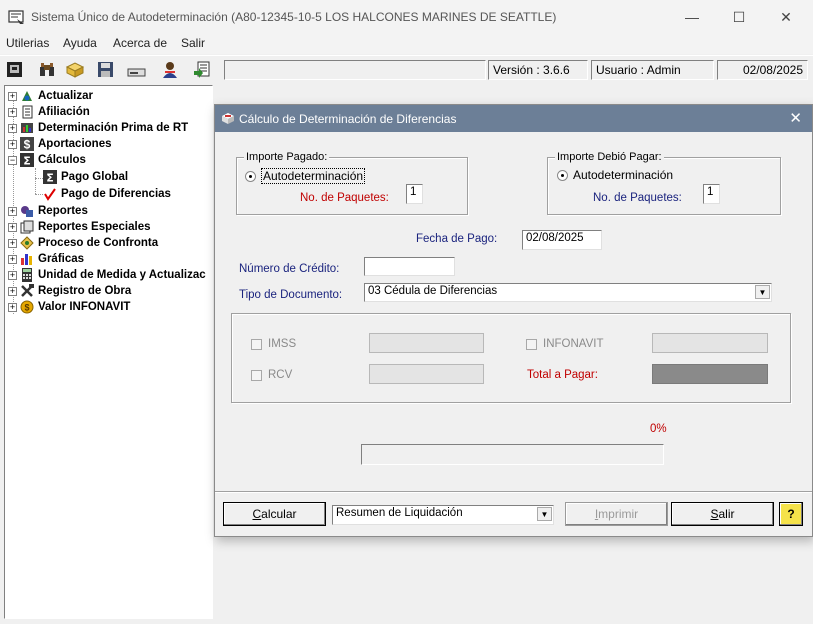 This screenshot has height=624, width=813. Describe the element at coordinates (64, 112) in the screenshot. I see `tree-label: Afiliación` at that location.